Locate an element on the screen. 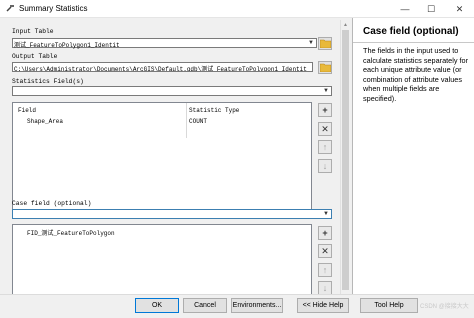 The image size is (474, 318). maximize-icon: ☐ is located at coordinates (431, 8).